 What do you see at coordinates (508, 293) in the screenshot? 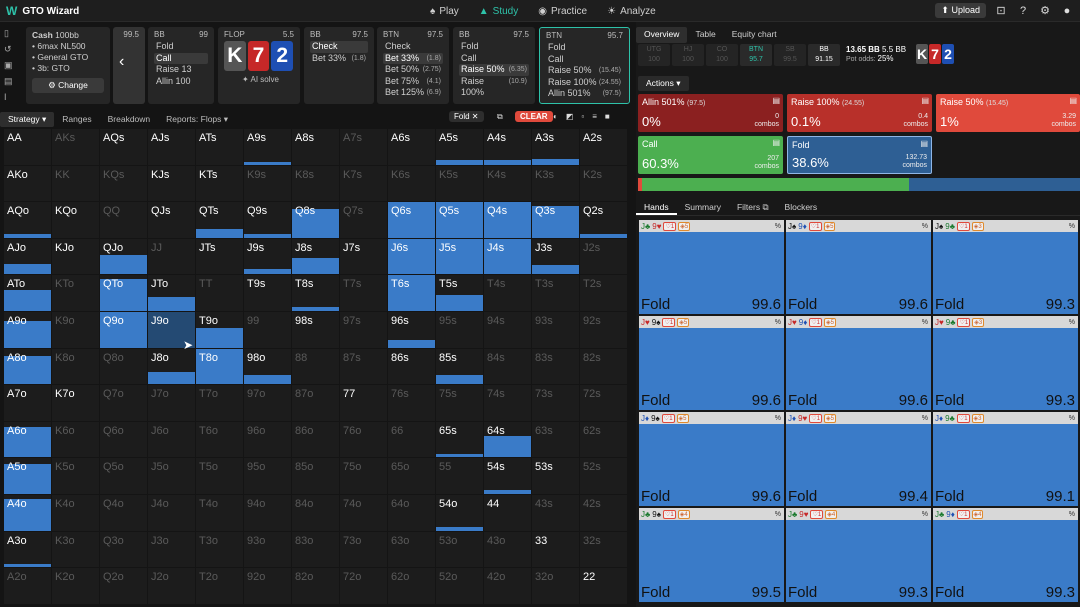
I see `hand-cell-t4s: T4s` at bounding box center [508, 293].